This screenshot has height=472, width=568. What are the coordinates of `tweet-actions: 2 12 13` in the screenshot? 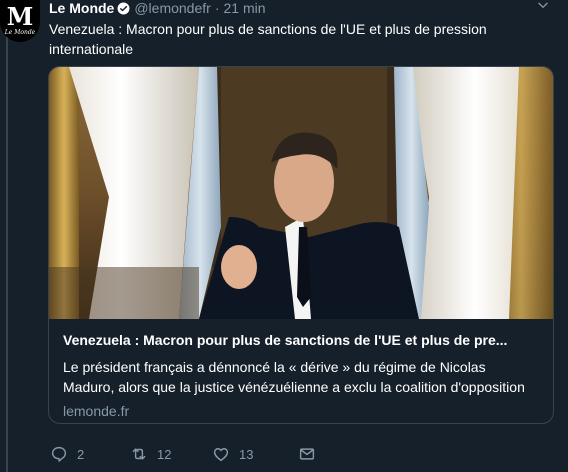 It's located at (183, 454).